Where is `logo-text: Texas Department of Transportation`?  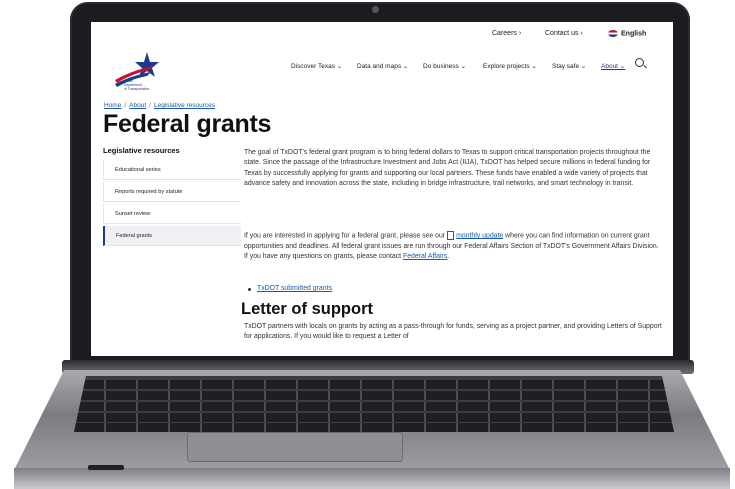 logo-text: Texas Department of Transportation is located at coordinates (136, 85).